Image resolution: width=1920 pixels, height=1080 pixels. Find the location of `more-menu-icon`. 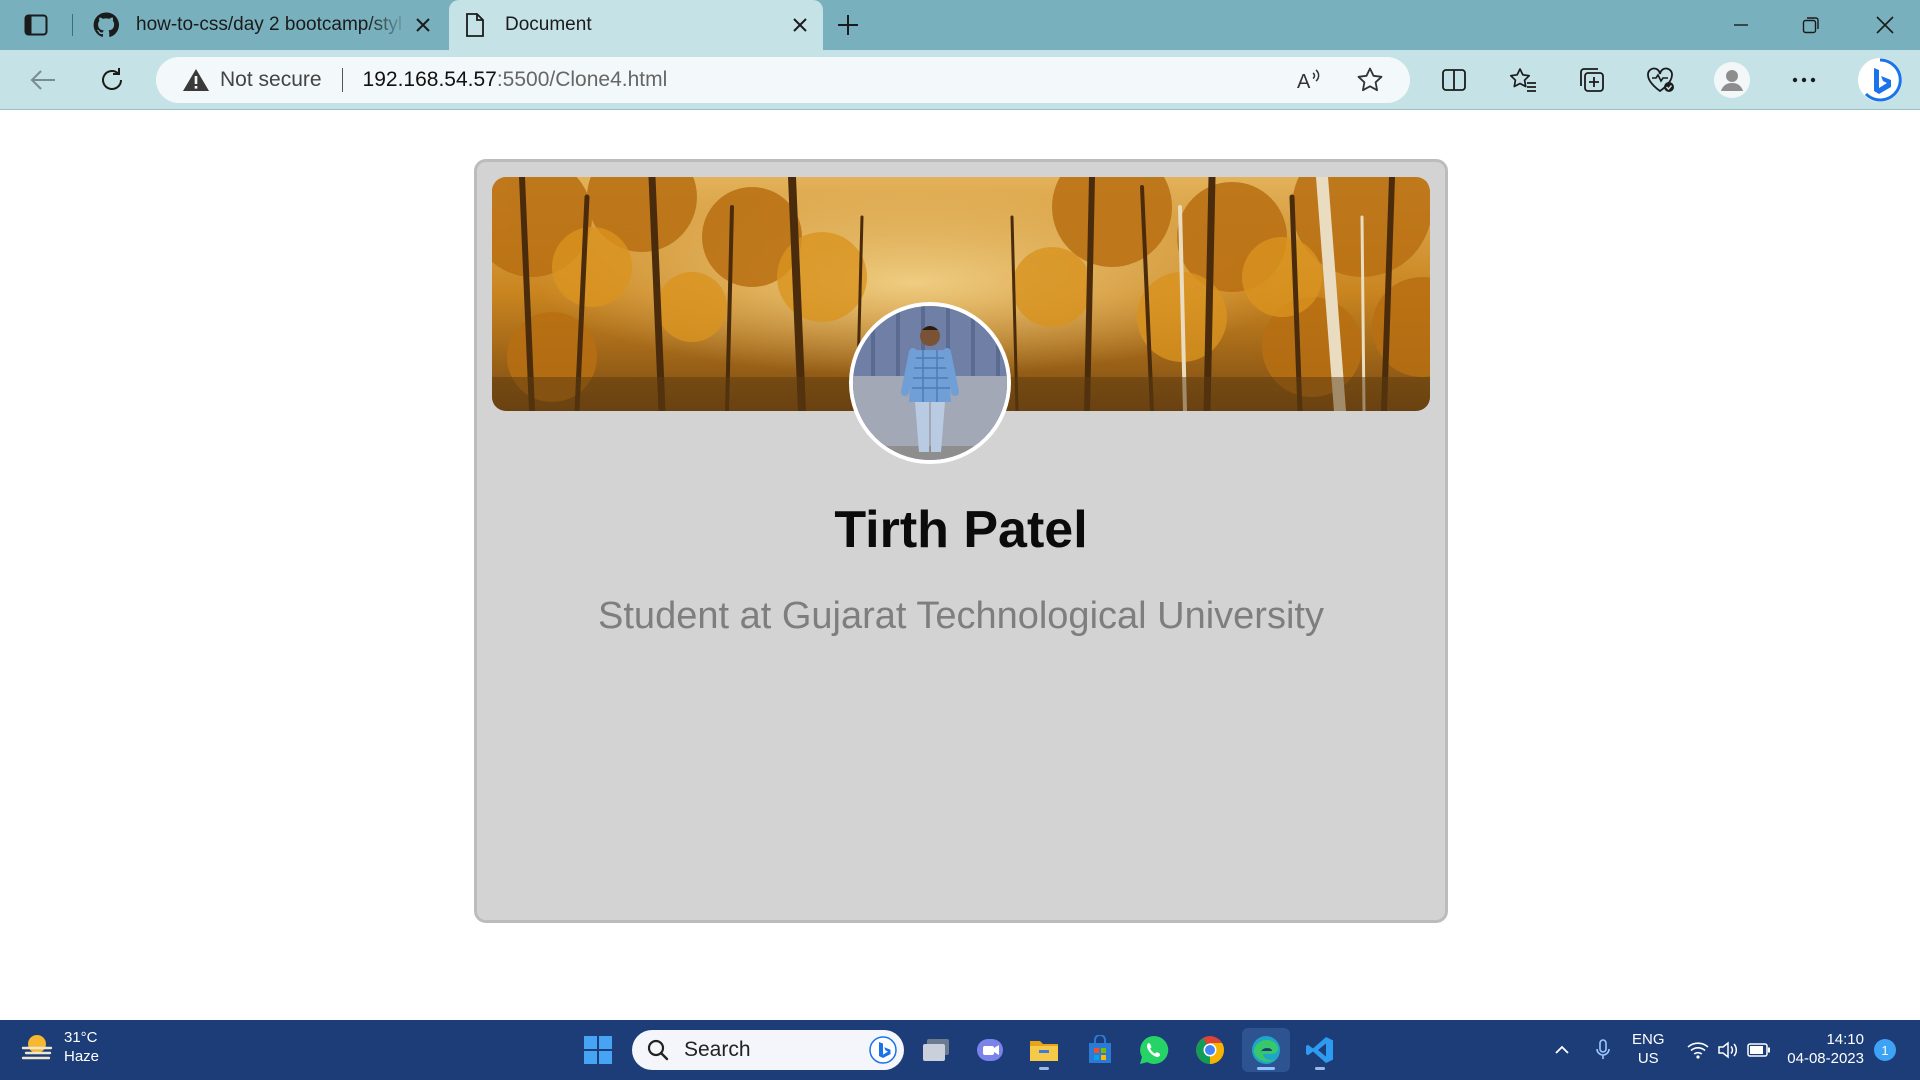

more-menu-icon is located at coordinates (1804, 80).